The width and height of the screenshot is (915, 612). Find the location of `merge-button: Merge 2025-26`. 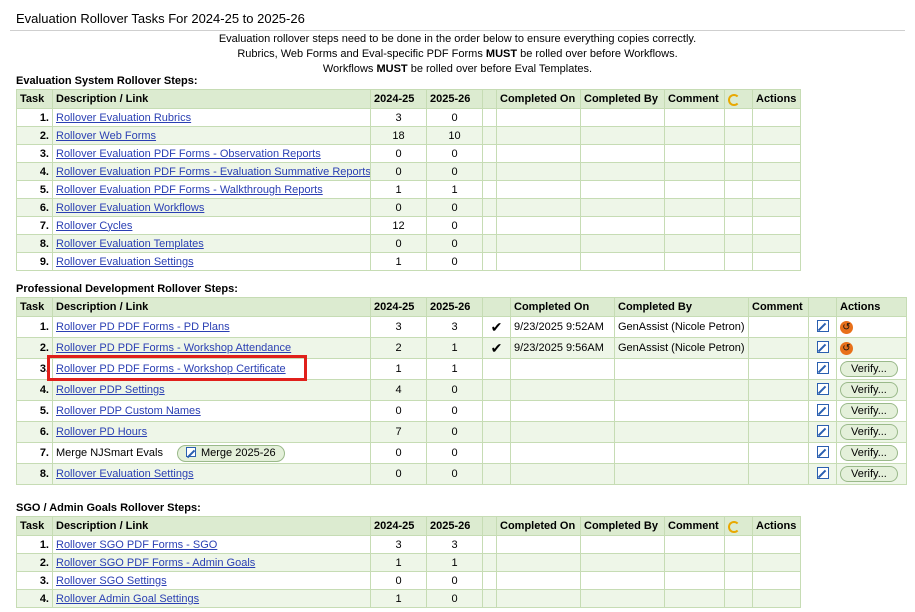

merge-button: Merge 2025-26 is located at coordinates (230, 453).